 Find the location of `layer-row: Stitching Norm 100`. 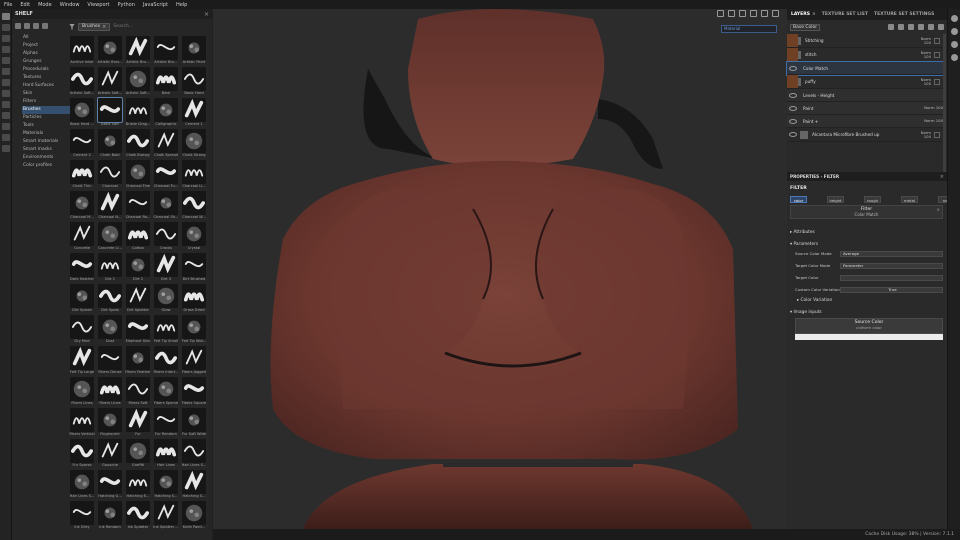

layer-row: Stitching Norm 100 is located at coordinates (865, 41).